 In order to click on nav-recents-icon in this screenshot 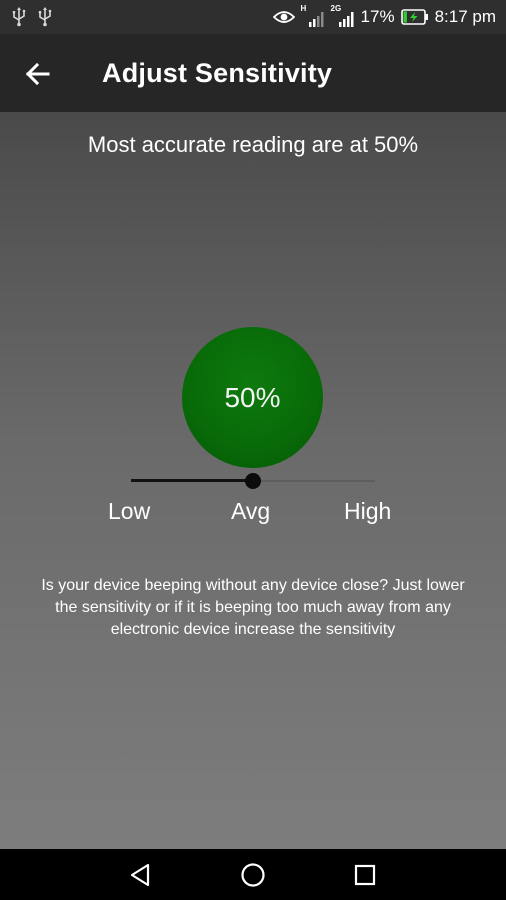, I will do `click(365, 875)`.